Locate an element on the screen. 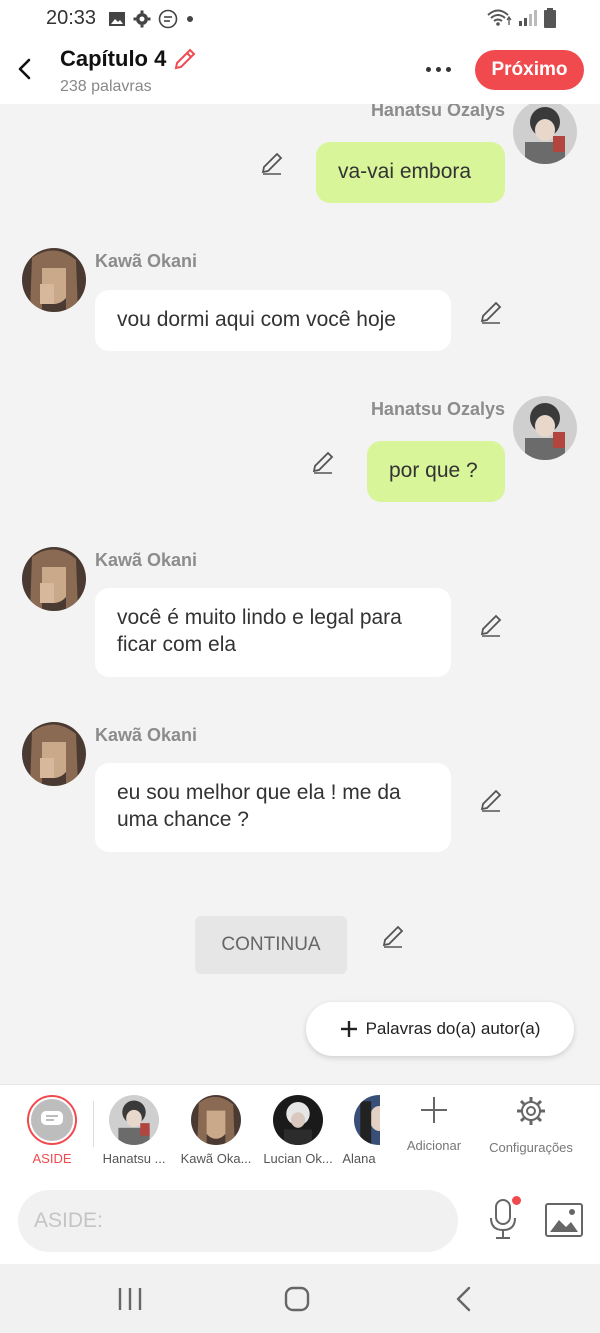 This screenshot has height=1333, width=600. character-alana: Alana is located at coordinates (359, 1130).